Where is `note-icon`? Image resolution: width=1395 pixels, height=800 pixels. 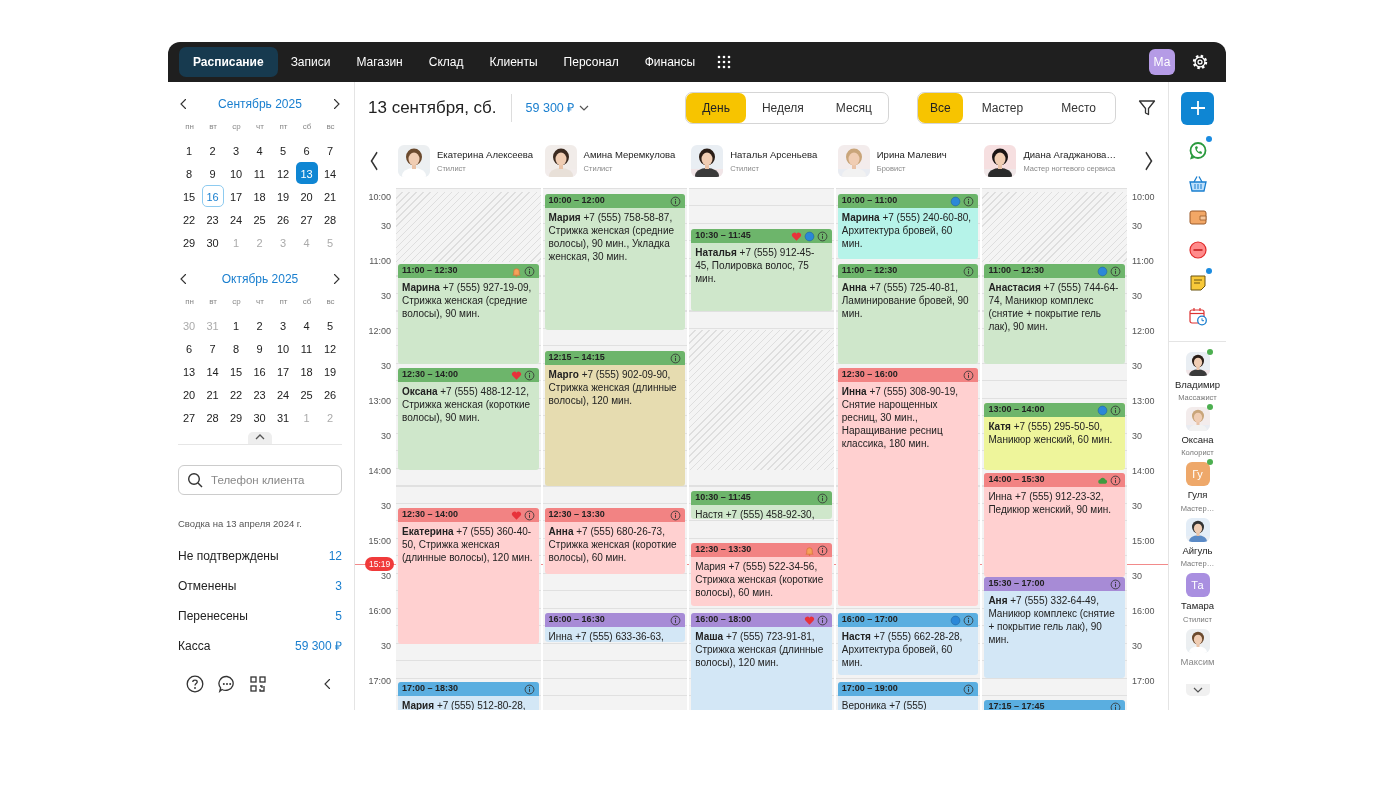
note-icon is located at coordinates (1197, 283).